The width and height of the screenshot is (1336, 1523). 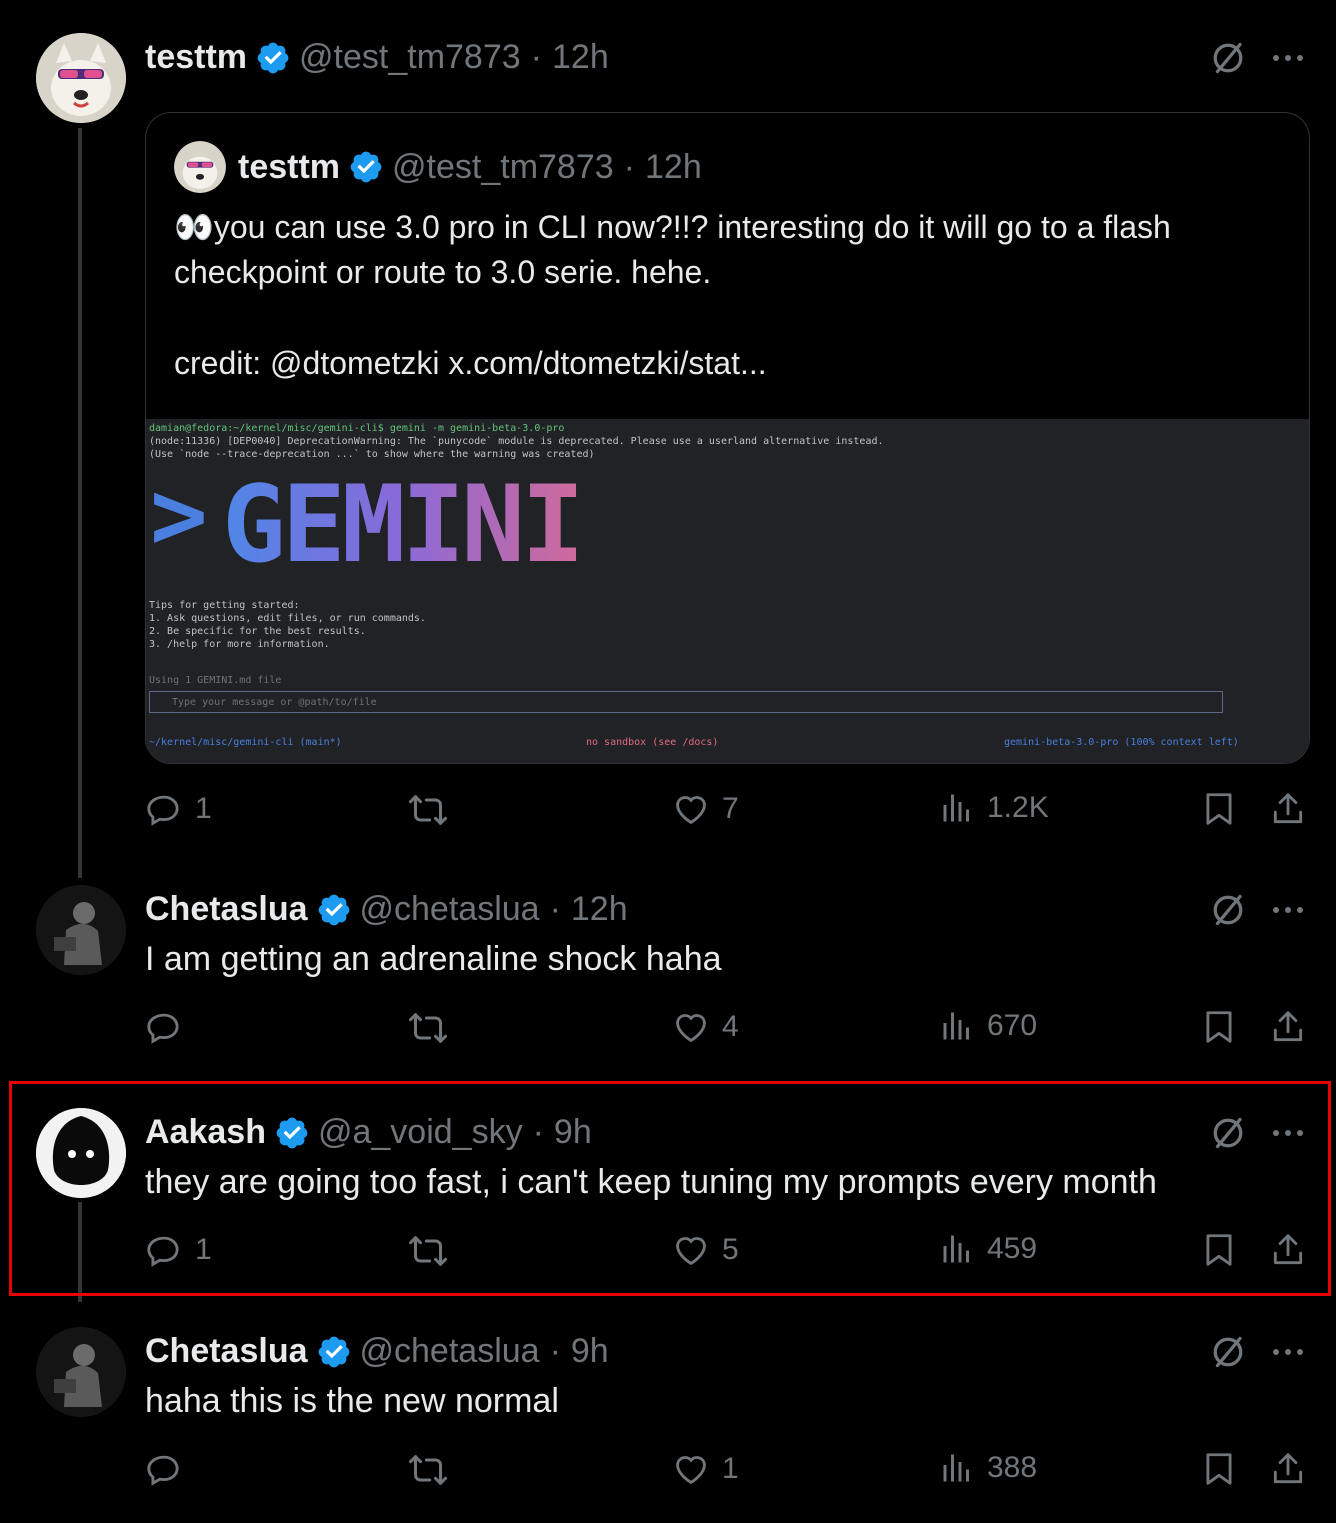 I want to click on views-button: 1.2K, so click(x=994, y=808).